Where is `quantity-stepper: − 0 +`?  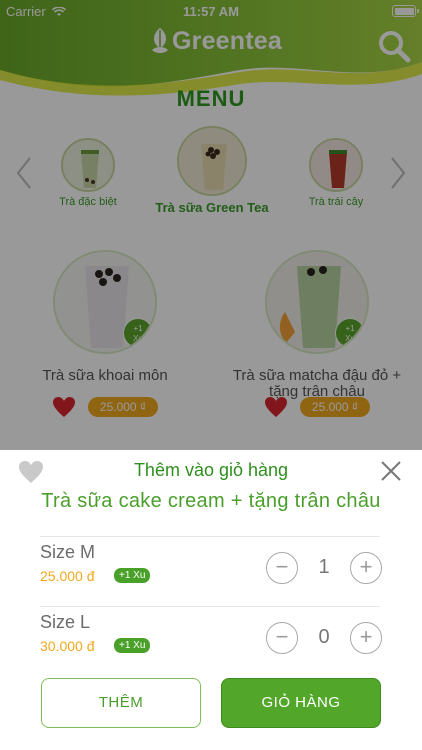
quantity-stepper: − 0 + is located at coordinates (324, 638).